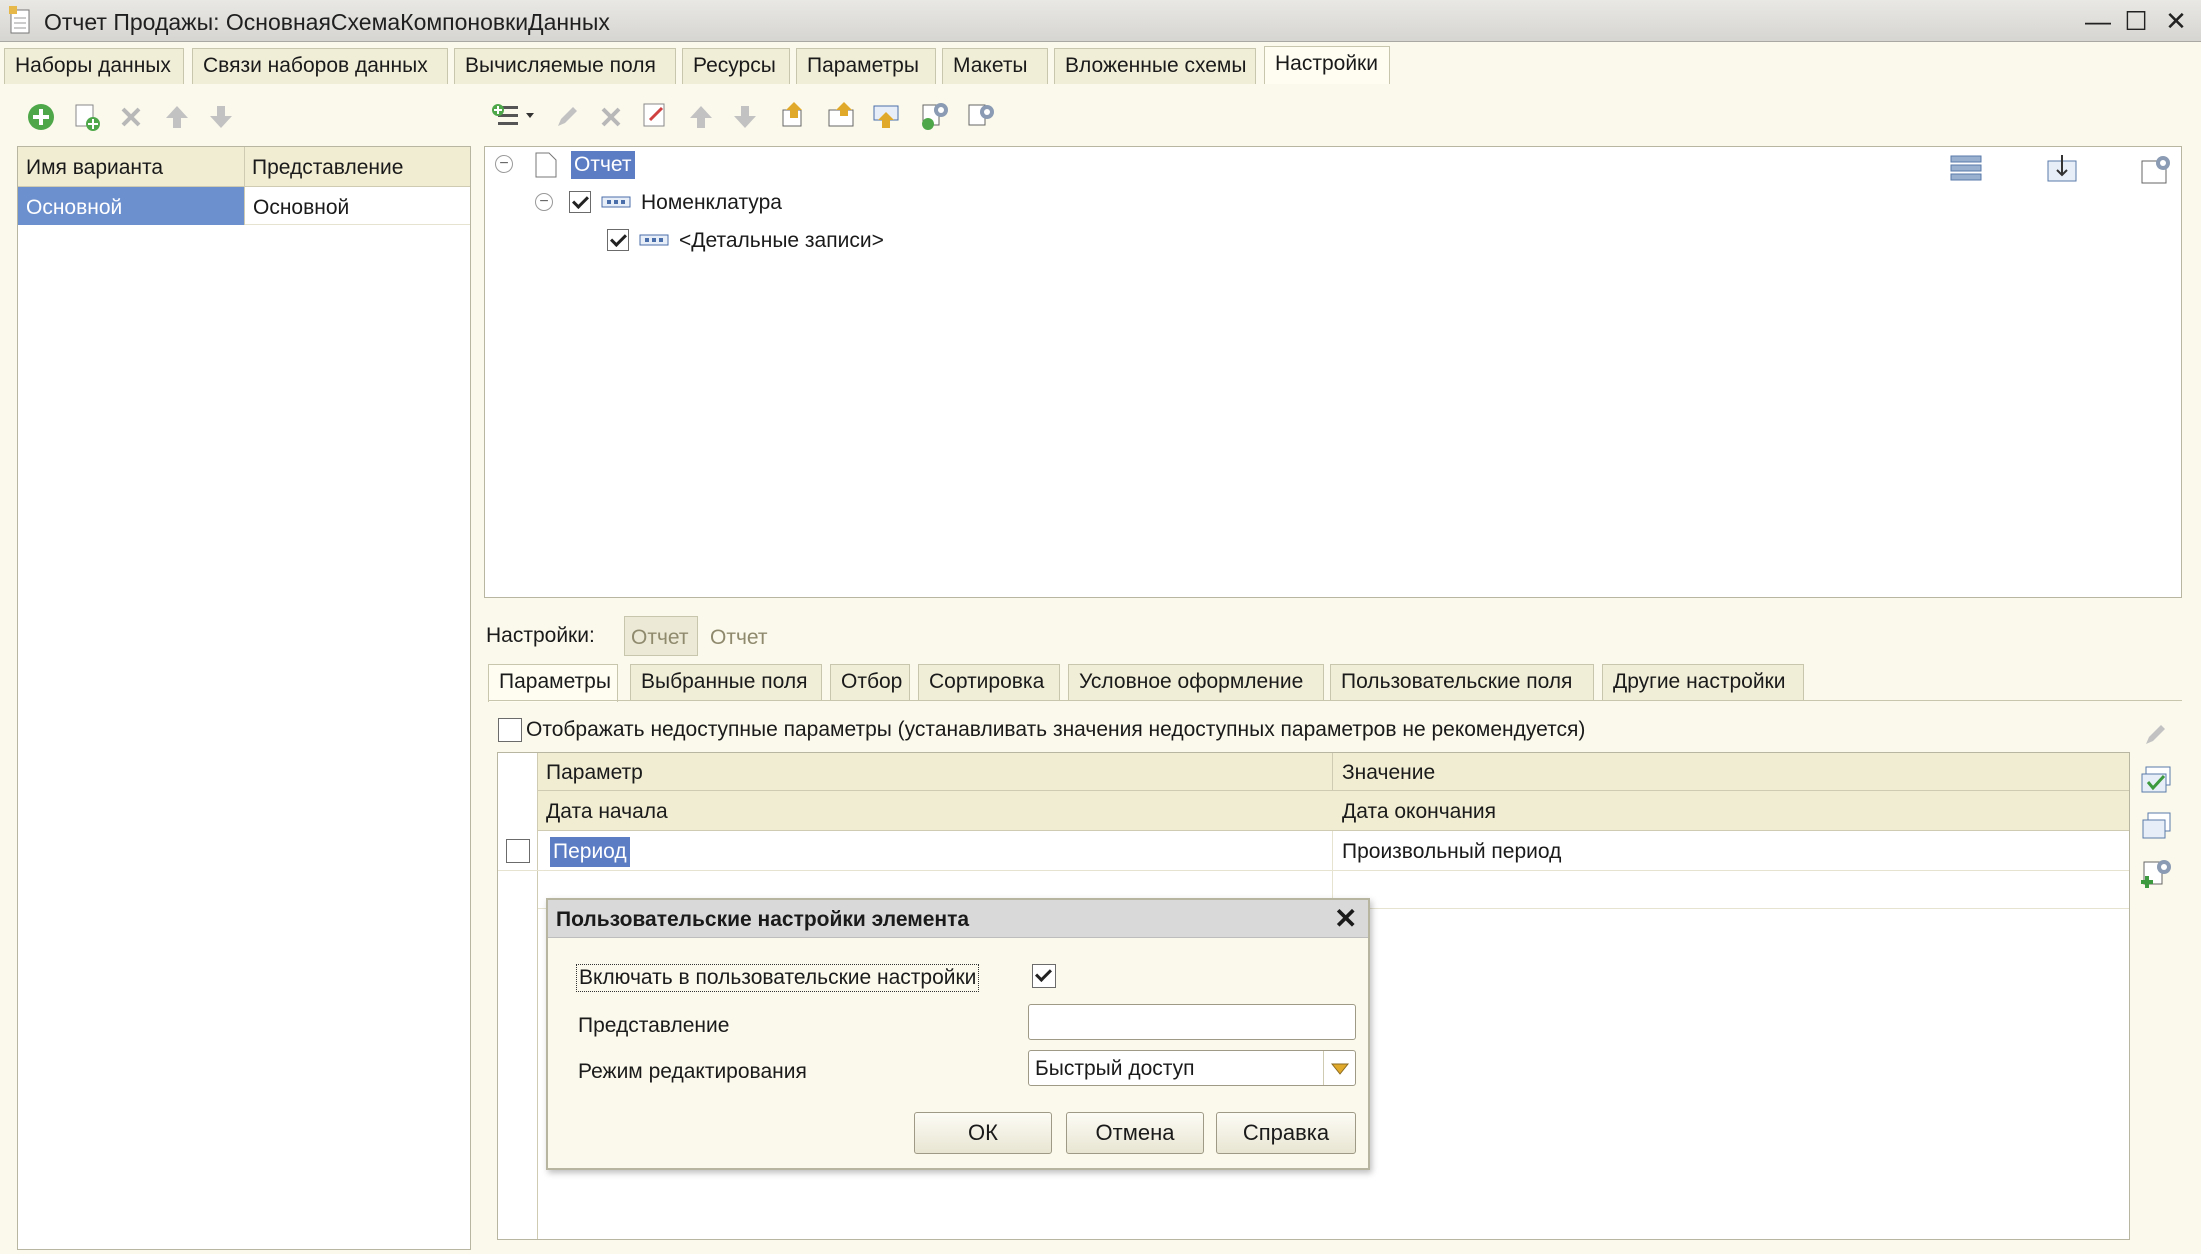  Describe the element at coordinates (654, 1025) in the screenshot. I see `representation-label: Представление` at that location.